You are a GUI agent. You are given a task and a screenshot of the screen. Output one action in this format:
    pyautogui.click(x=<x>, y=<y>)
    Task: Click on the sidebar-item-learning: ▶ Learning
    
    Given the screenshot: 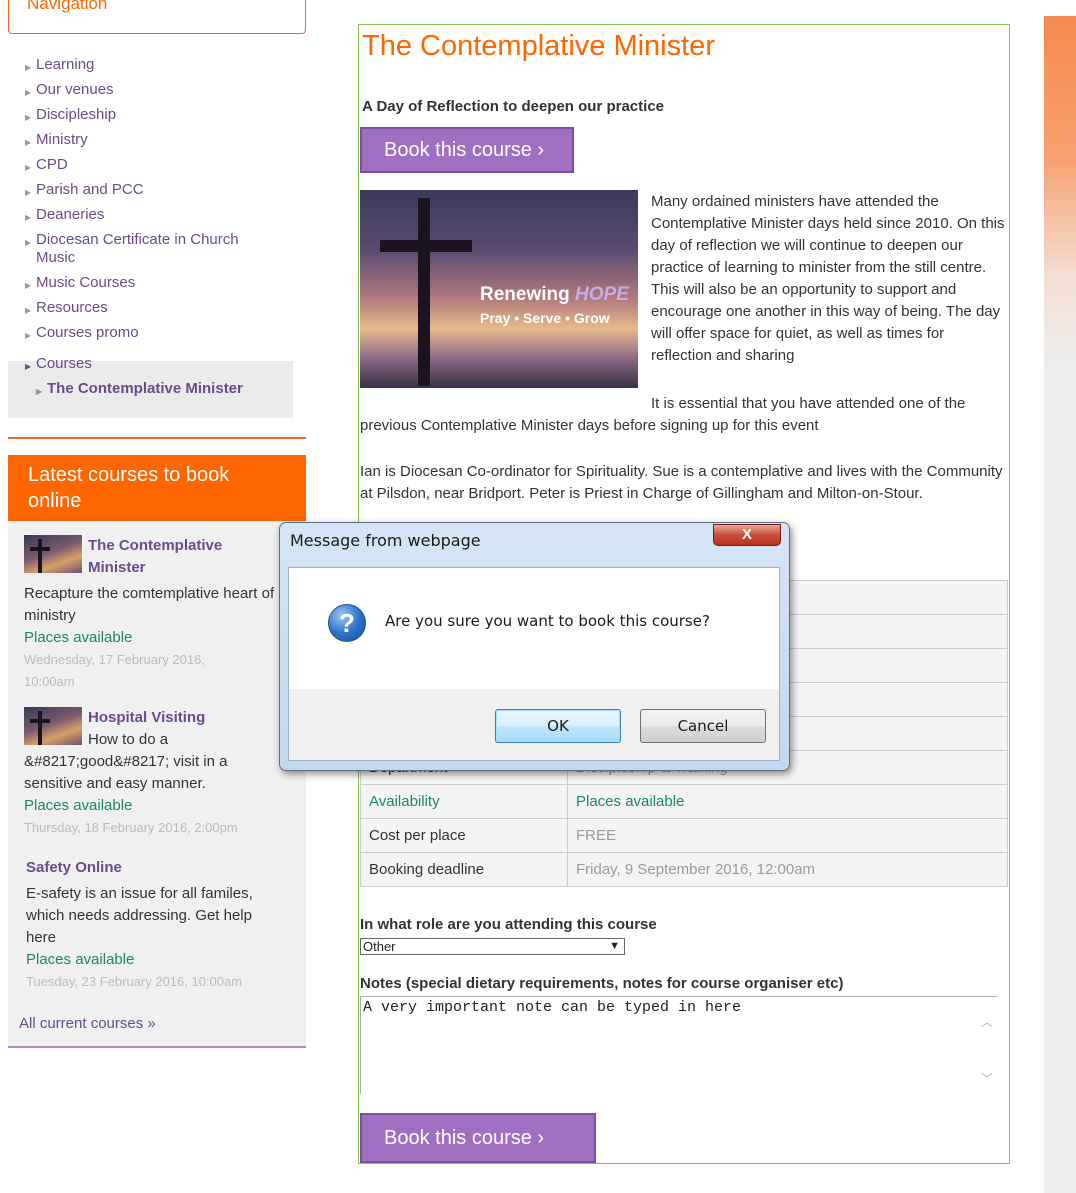 What is the action you would take?
    pyautogui.click(x=164, y=65)
    